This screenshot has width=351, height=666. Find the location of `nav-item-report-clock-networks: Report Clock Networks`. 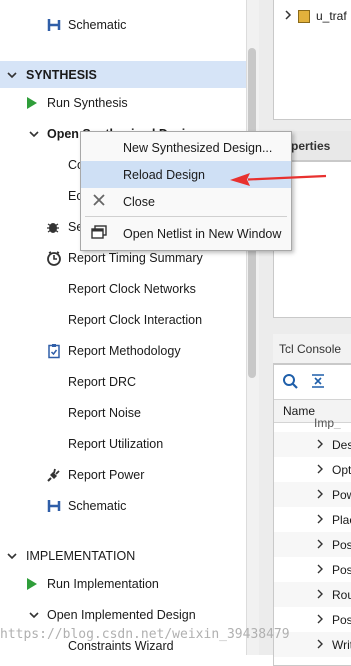

nav-item-report-clock-networks: Report Clock Networks is located at coordinates (123, 289).